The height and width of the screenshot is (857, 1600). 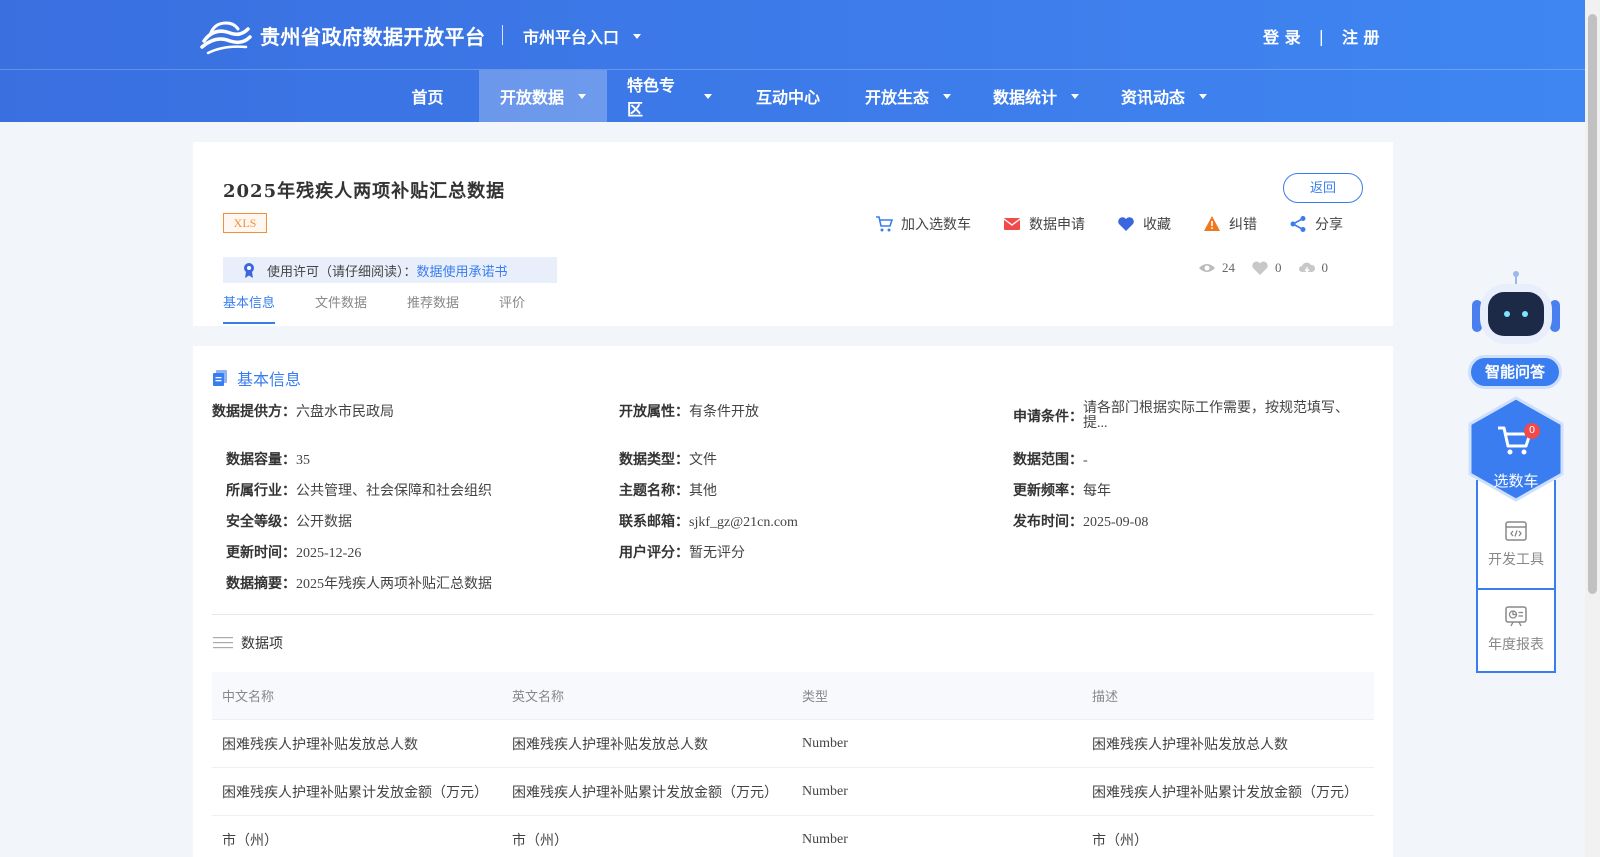 I want to click on table-cell: 困难残疾人护理补贴累计发放金额（万元）, so click(x=645, y=793).